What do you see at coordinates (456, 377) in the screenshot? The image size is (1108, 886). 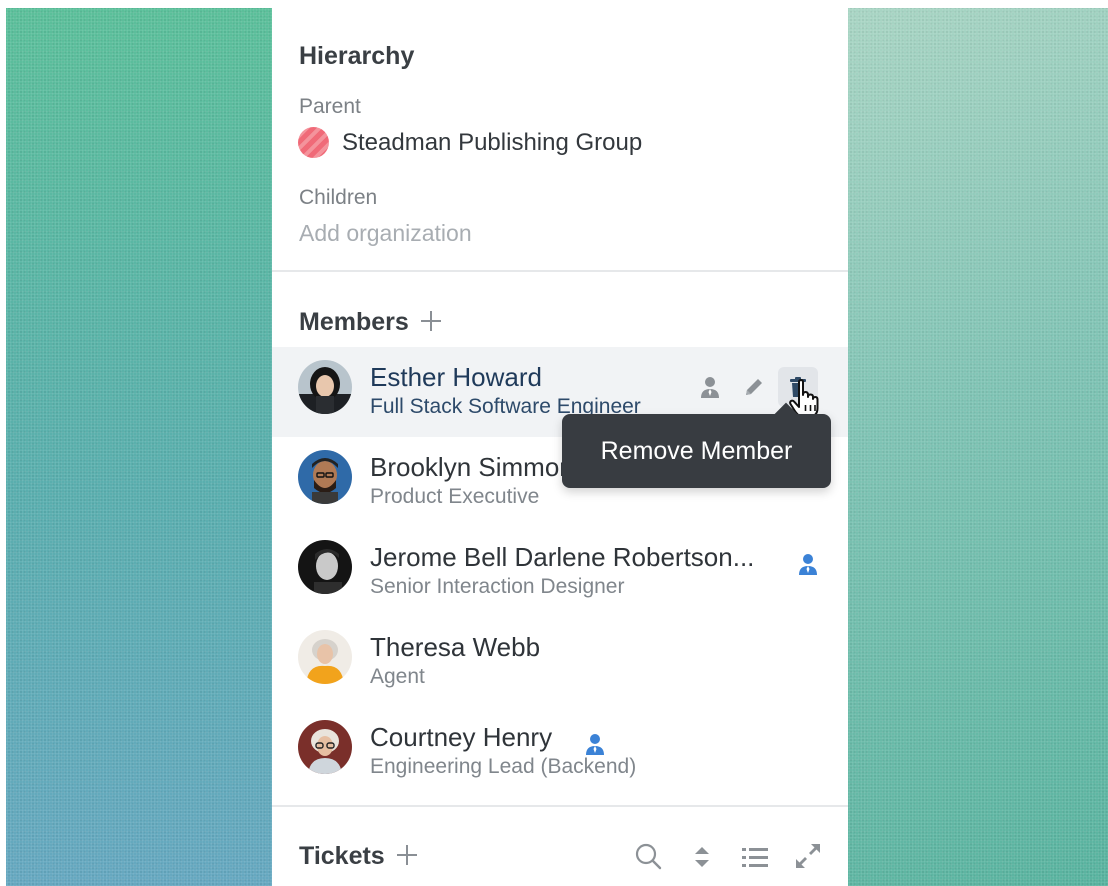 I see `member-name: Esther Howard` at bounding box center [456, 377].